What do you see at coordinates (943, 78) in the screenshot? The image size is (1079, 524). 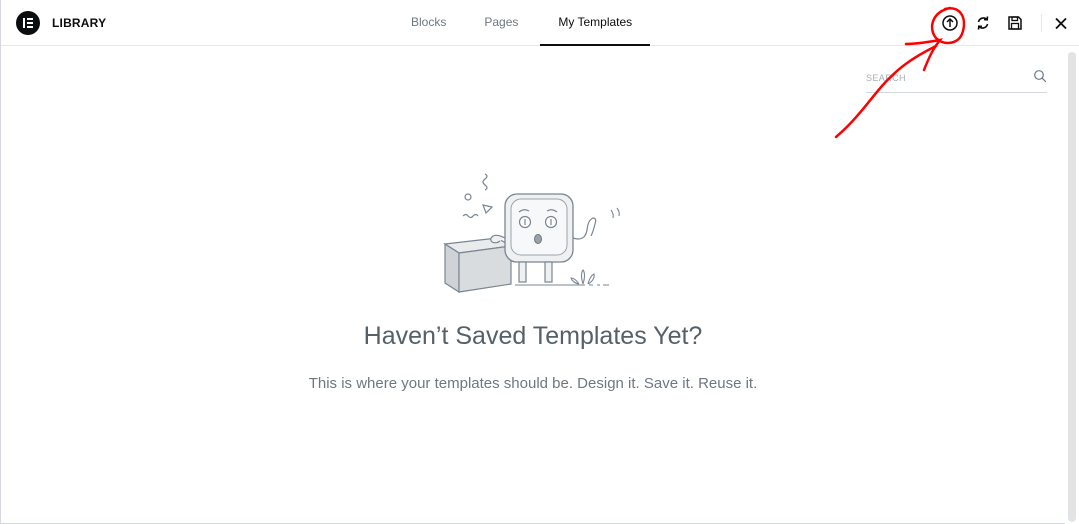 I see `search-input` at bounding box center [943, 78].